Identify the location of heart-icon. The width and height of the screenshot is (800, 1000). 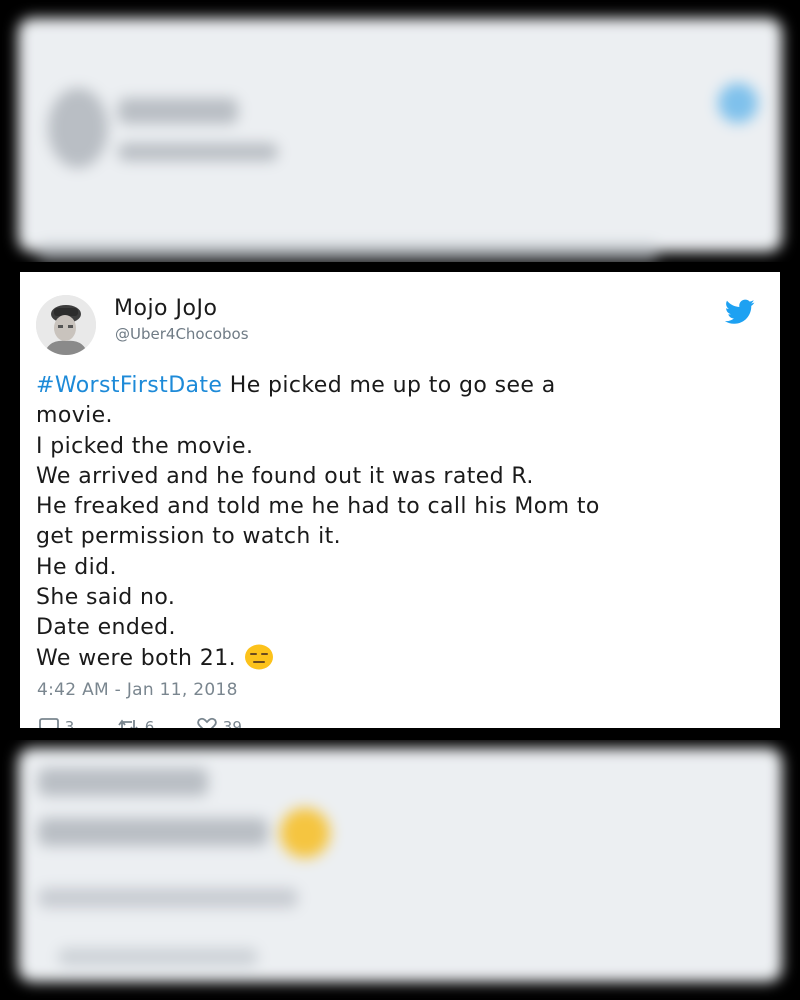
(207, 722).